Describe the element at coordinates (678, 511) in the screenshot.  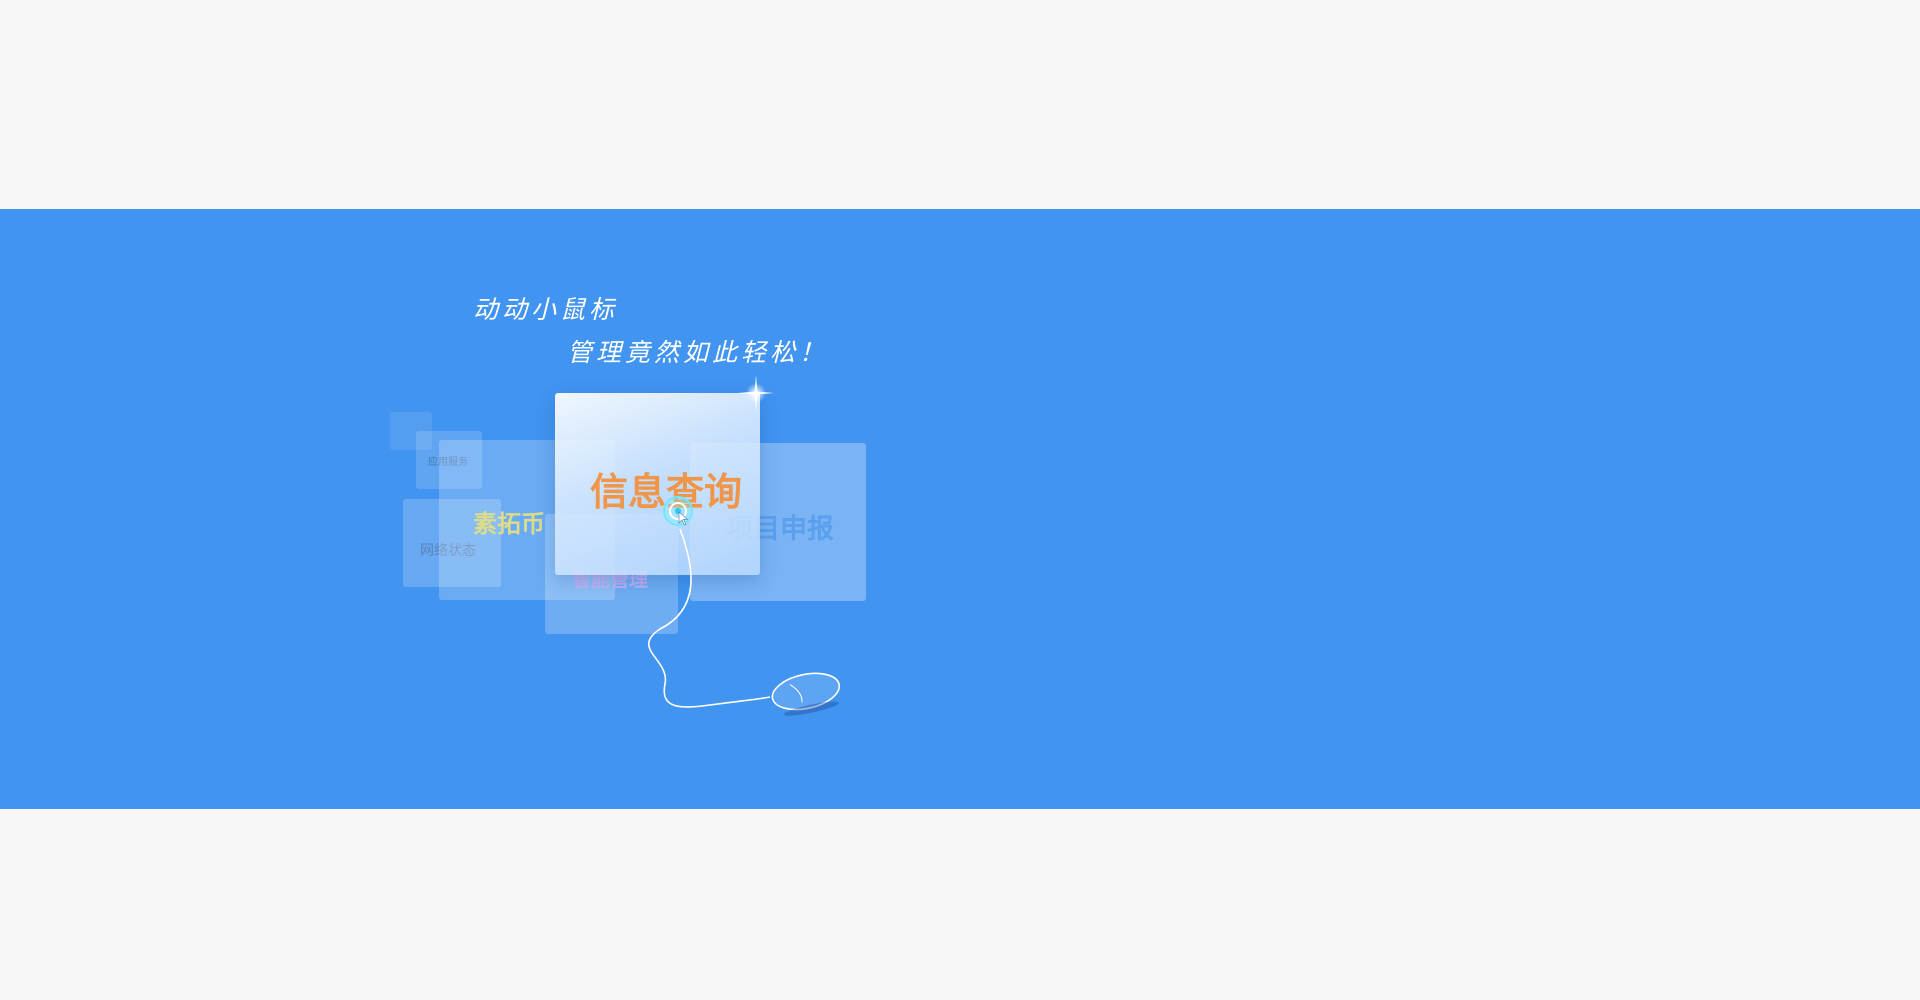
I see `cursor-icon` at that location.